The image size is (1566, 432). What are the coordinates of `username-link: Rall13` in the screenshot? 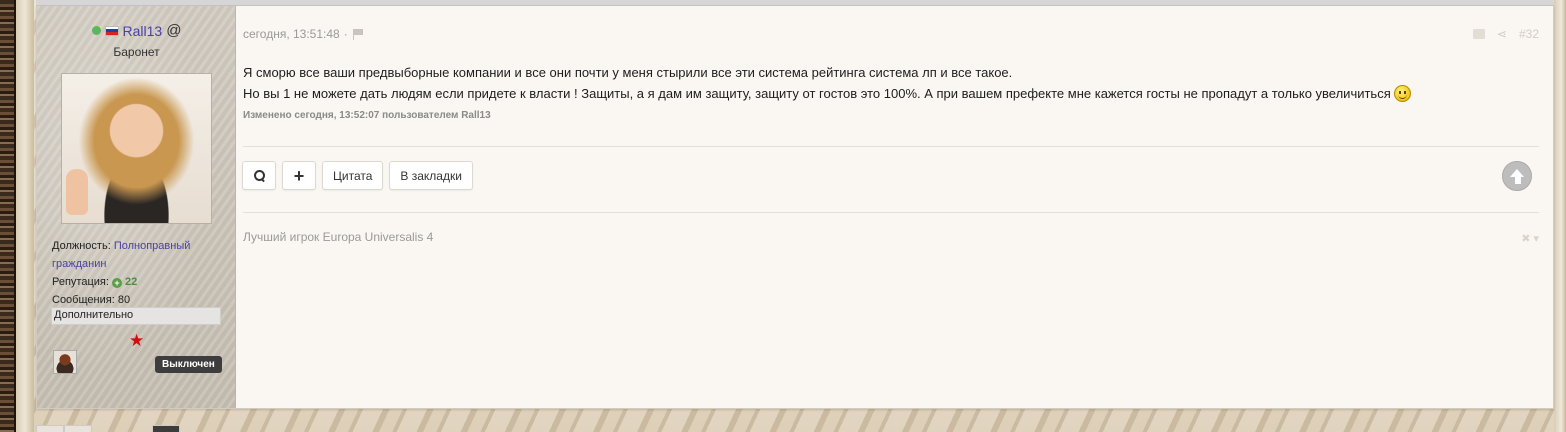 It's located at (143, 31).